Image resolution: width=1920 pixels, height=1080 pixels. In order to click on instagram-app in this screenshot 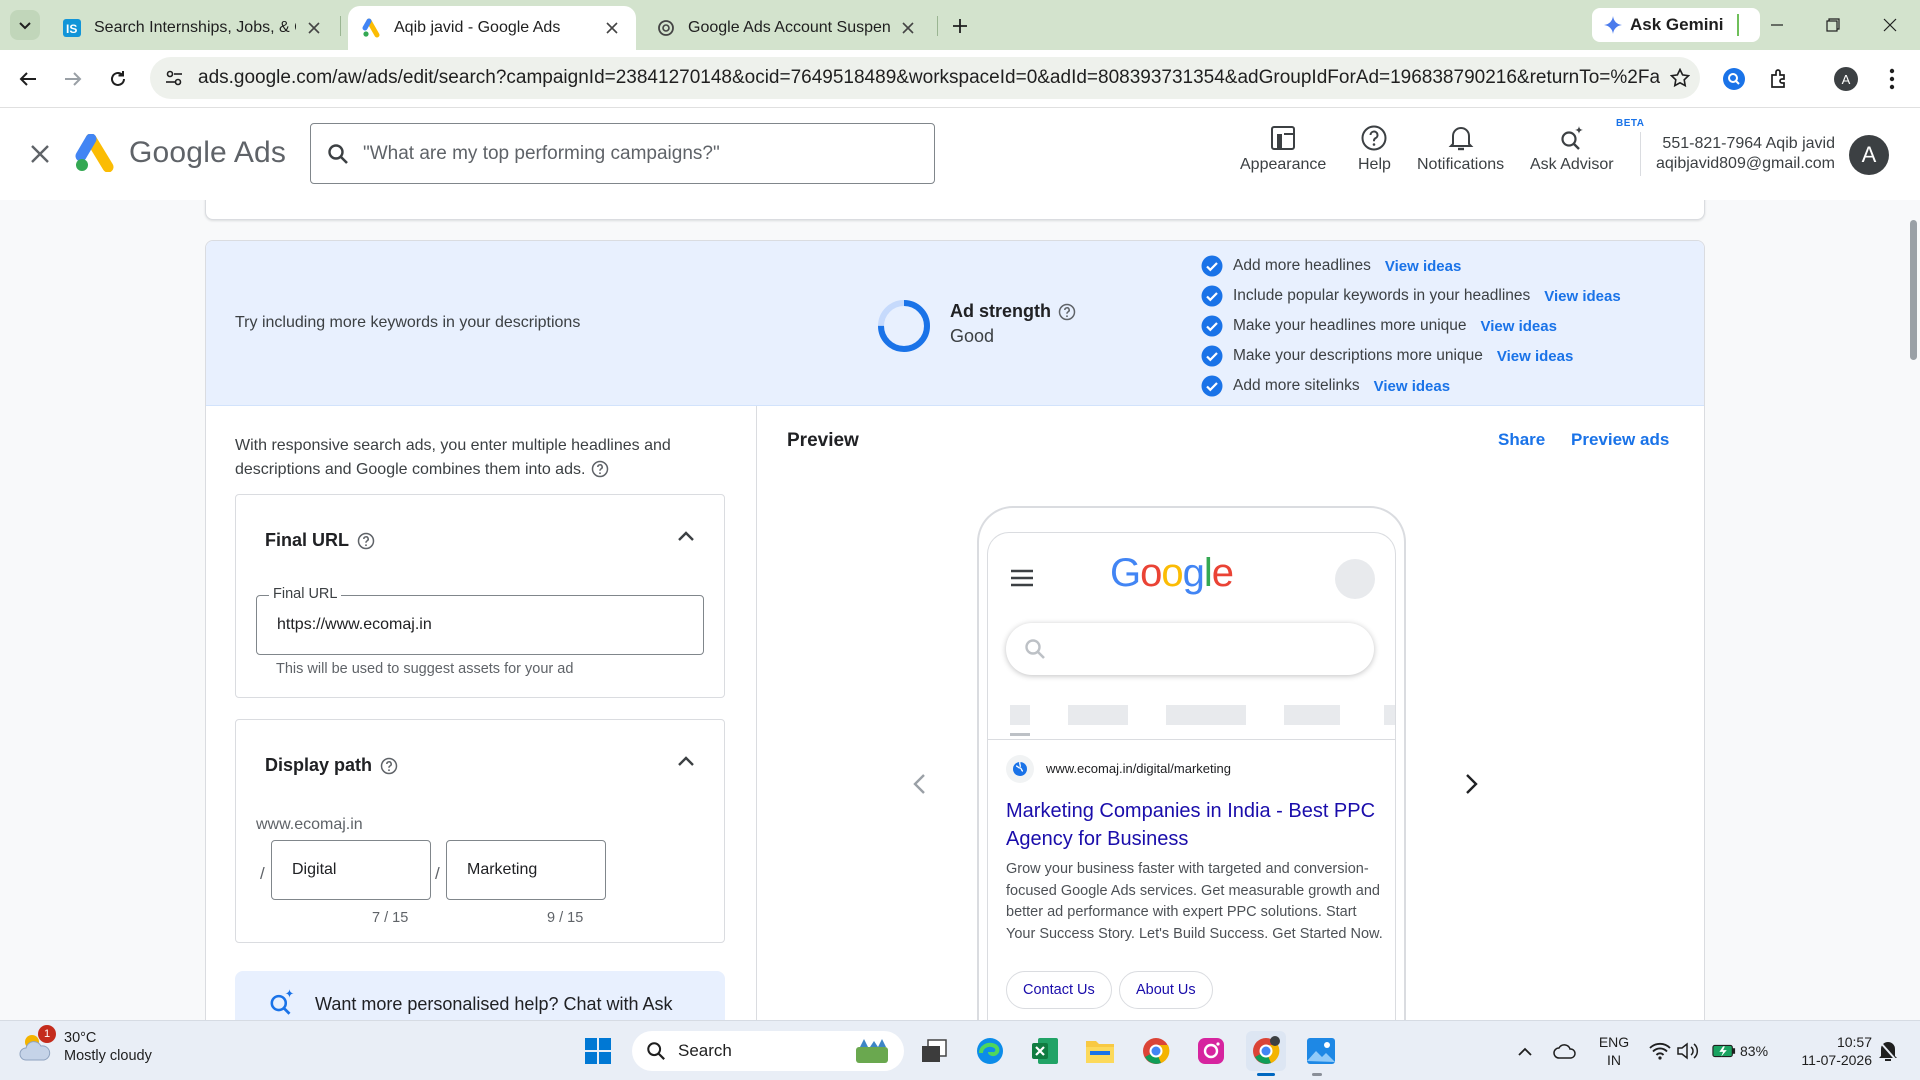, I will do `click(1211, 1051)`.